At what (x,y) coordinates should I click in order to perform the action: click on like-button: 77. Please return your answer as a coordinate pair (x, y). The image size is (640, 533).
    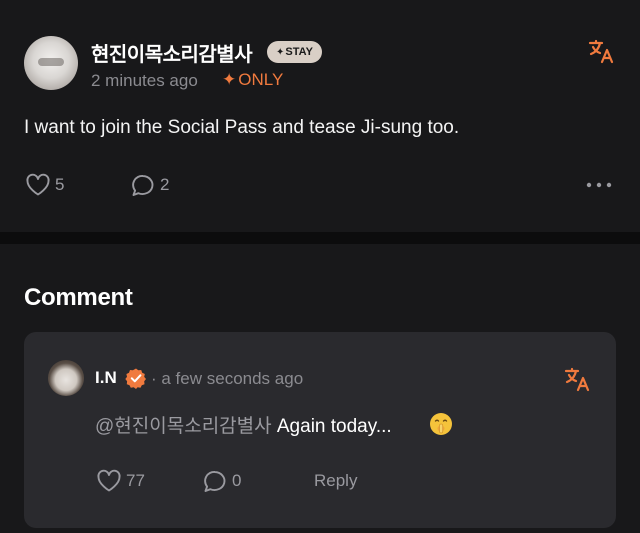
    Looking at the image, I should click on (120, 481).